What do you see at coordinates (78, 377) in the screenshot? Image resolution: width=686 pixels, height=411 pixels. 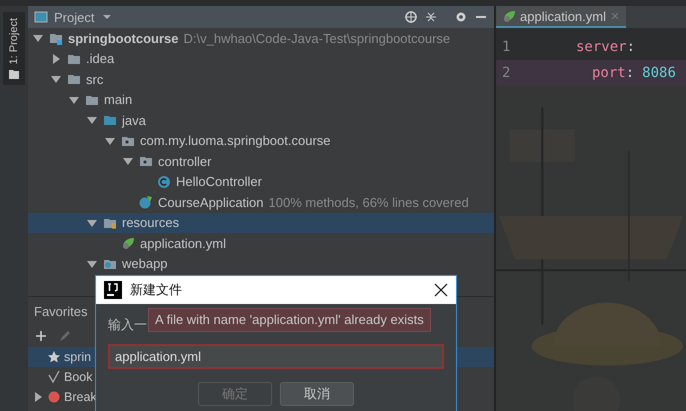 I see `favorites-item-label: Book` at bounding box center [78, 377].